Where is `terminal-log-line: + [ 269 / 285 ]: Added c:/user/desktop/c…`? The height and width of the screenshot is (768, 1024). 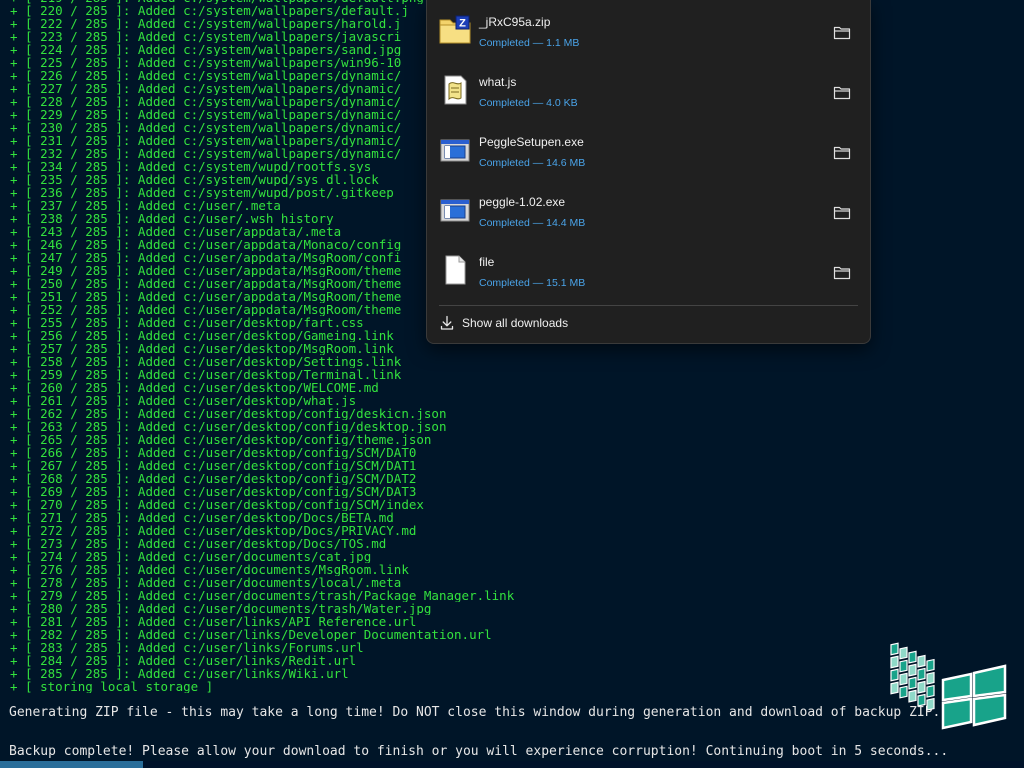
terminal-log-line: + [ 269 / 285 ]: Added c:/user/desktop/c… is located at coordinates (213, 491).